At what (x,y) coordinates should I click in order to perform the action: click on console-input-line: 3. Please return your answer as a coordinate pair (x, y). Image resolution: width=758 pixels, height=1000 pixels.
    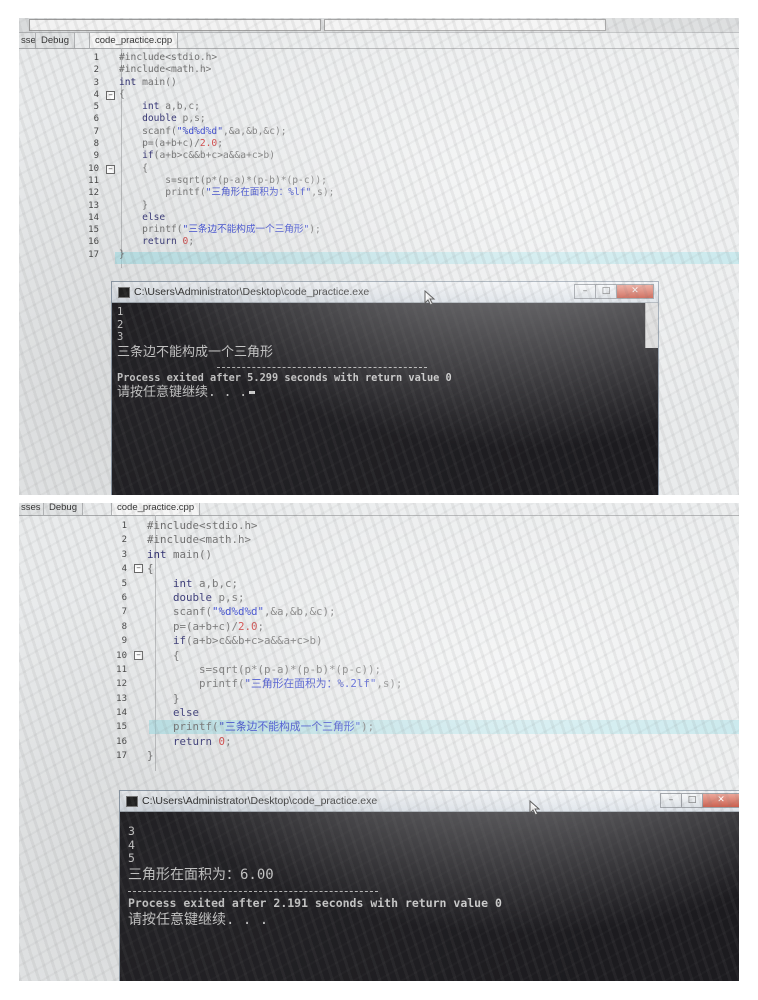
    Looking at the image, I should click on (120, 337).